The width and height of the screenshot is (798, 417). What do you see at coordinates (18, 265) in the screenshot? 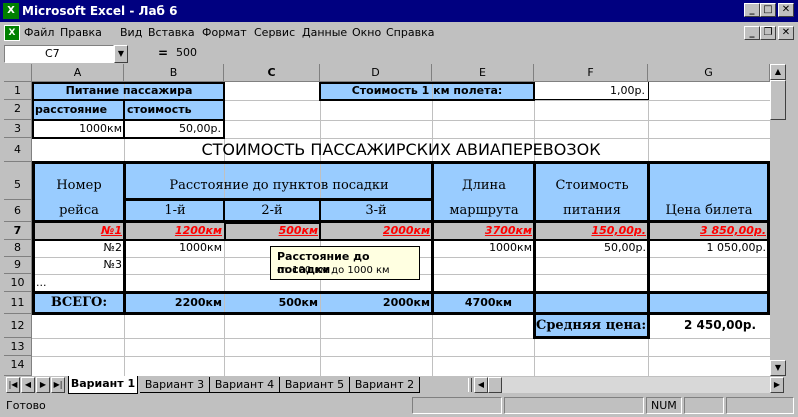
I see `row-header-9: 9` at bounding box center [18, 265].